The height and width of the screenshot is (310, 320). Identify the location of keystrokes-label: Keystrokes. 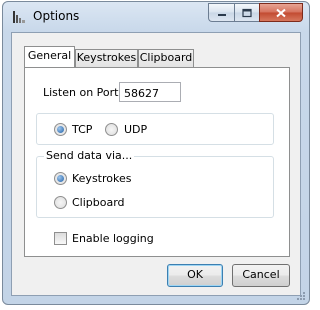
(102, 178).